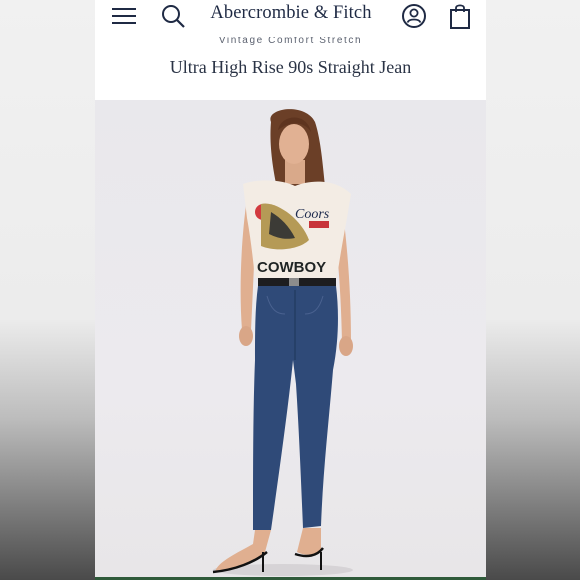 The height and width of the screenshot is (580, 580). What do you see at coordinates (312, 214) in the screenshot?
I see `svg-text: Coors` at bounding box center [312, 214].